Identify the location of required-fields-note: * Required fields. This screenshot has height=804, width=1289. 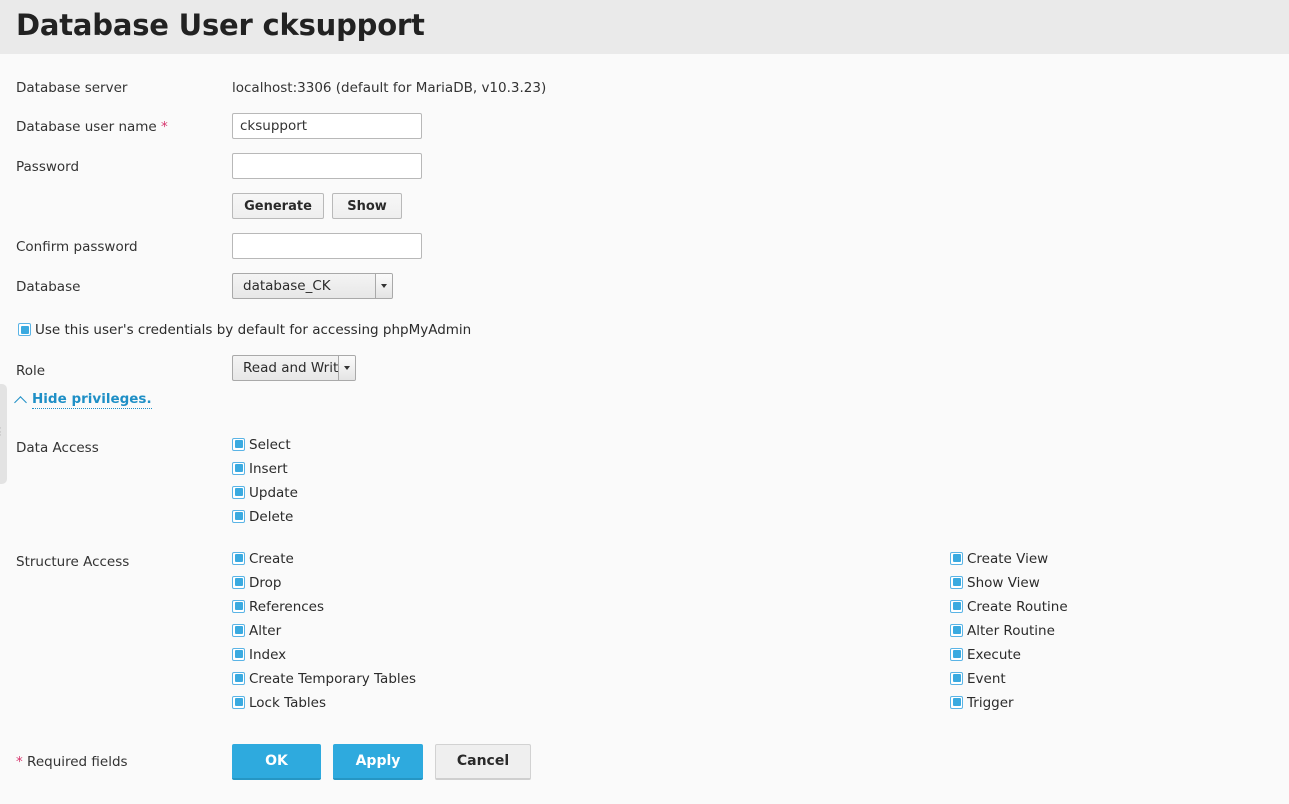
(116, 758).